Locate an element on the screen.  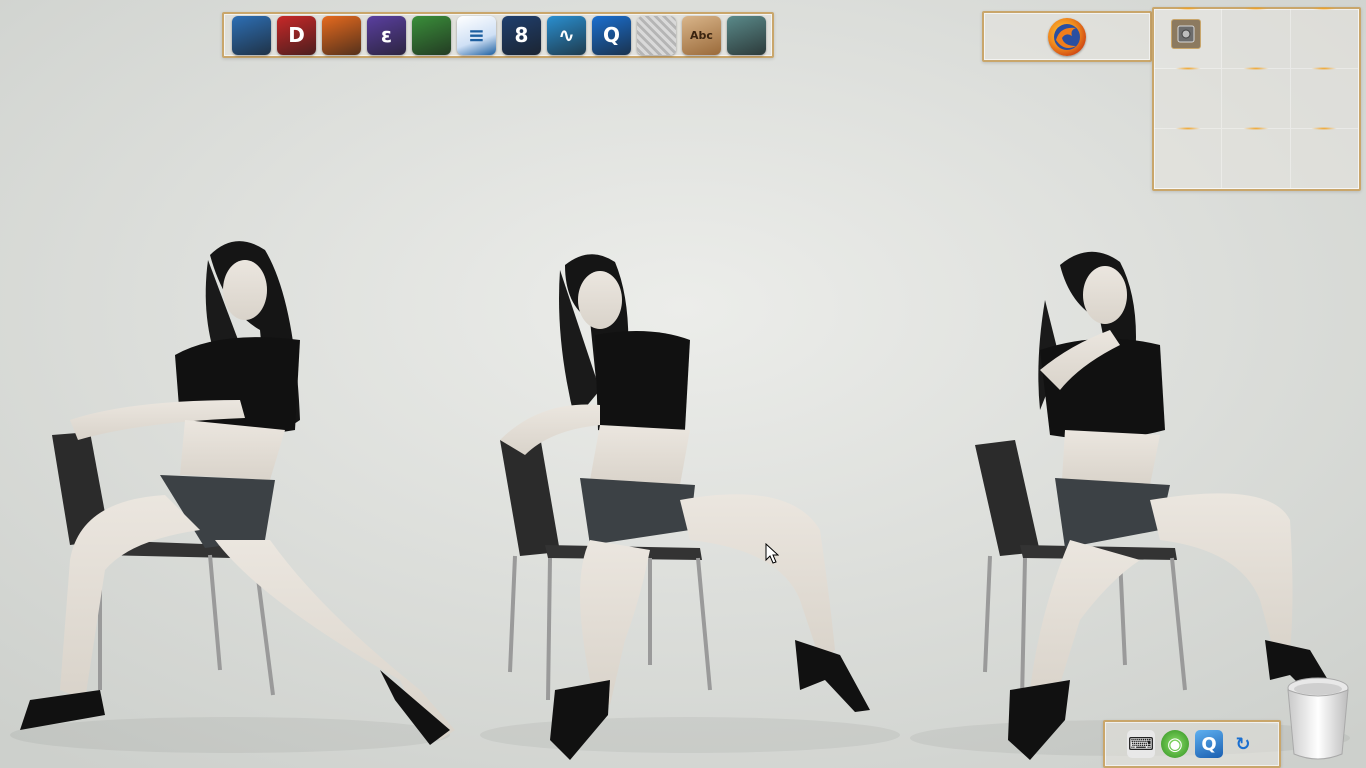
application-dock: Dε ≡ 8 ∿ Q Abc is located at coordinates (498, 35).